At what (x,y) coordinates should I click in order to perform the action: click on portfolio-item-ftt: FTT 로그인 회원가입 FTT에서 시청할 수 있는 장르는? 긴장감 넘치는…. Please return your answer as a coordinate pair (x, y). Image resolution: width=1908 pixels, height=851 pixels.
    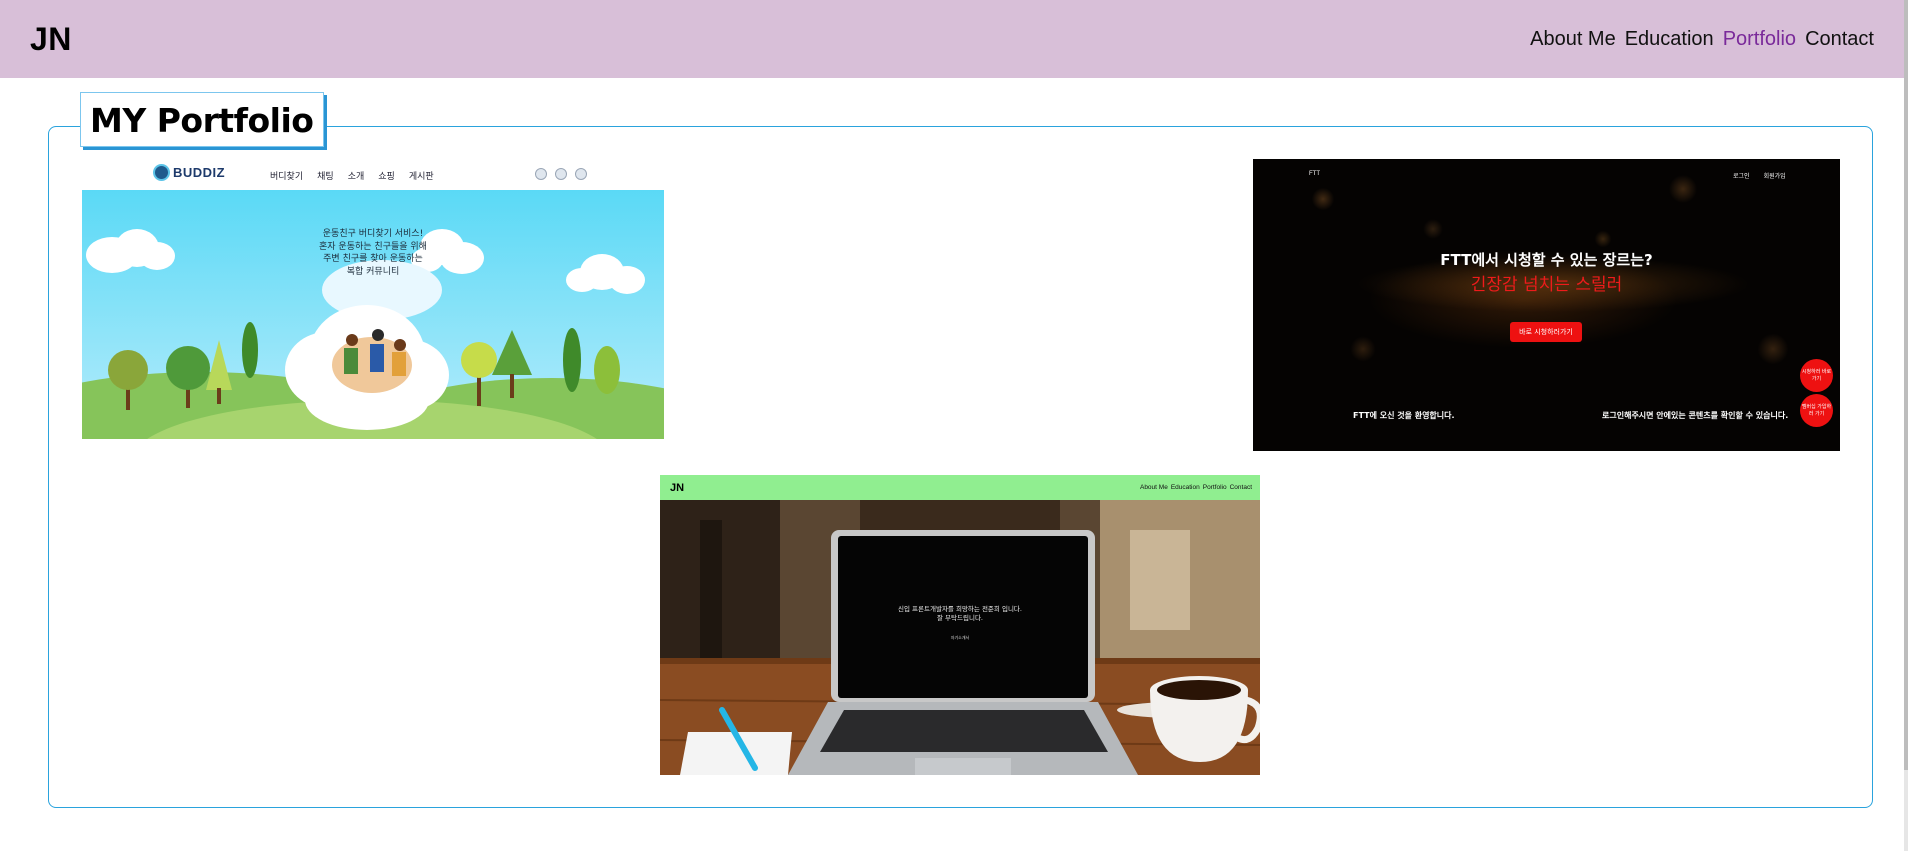
    Looking at the image, I should click on (1546, 305).